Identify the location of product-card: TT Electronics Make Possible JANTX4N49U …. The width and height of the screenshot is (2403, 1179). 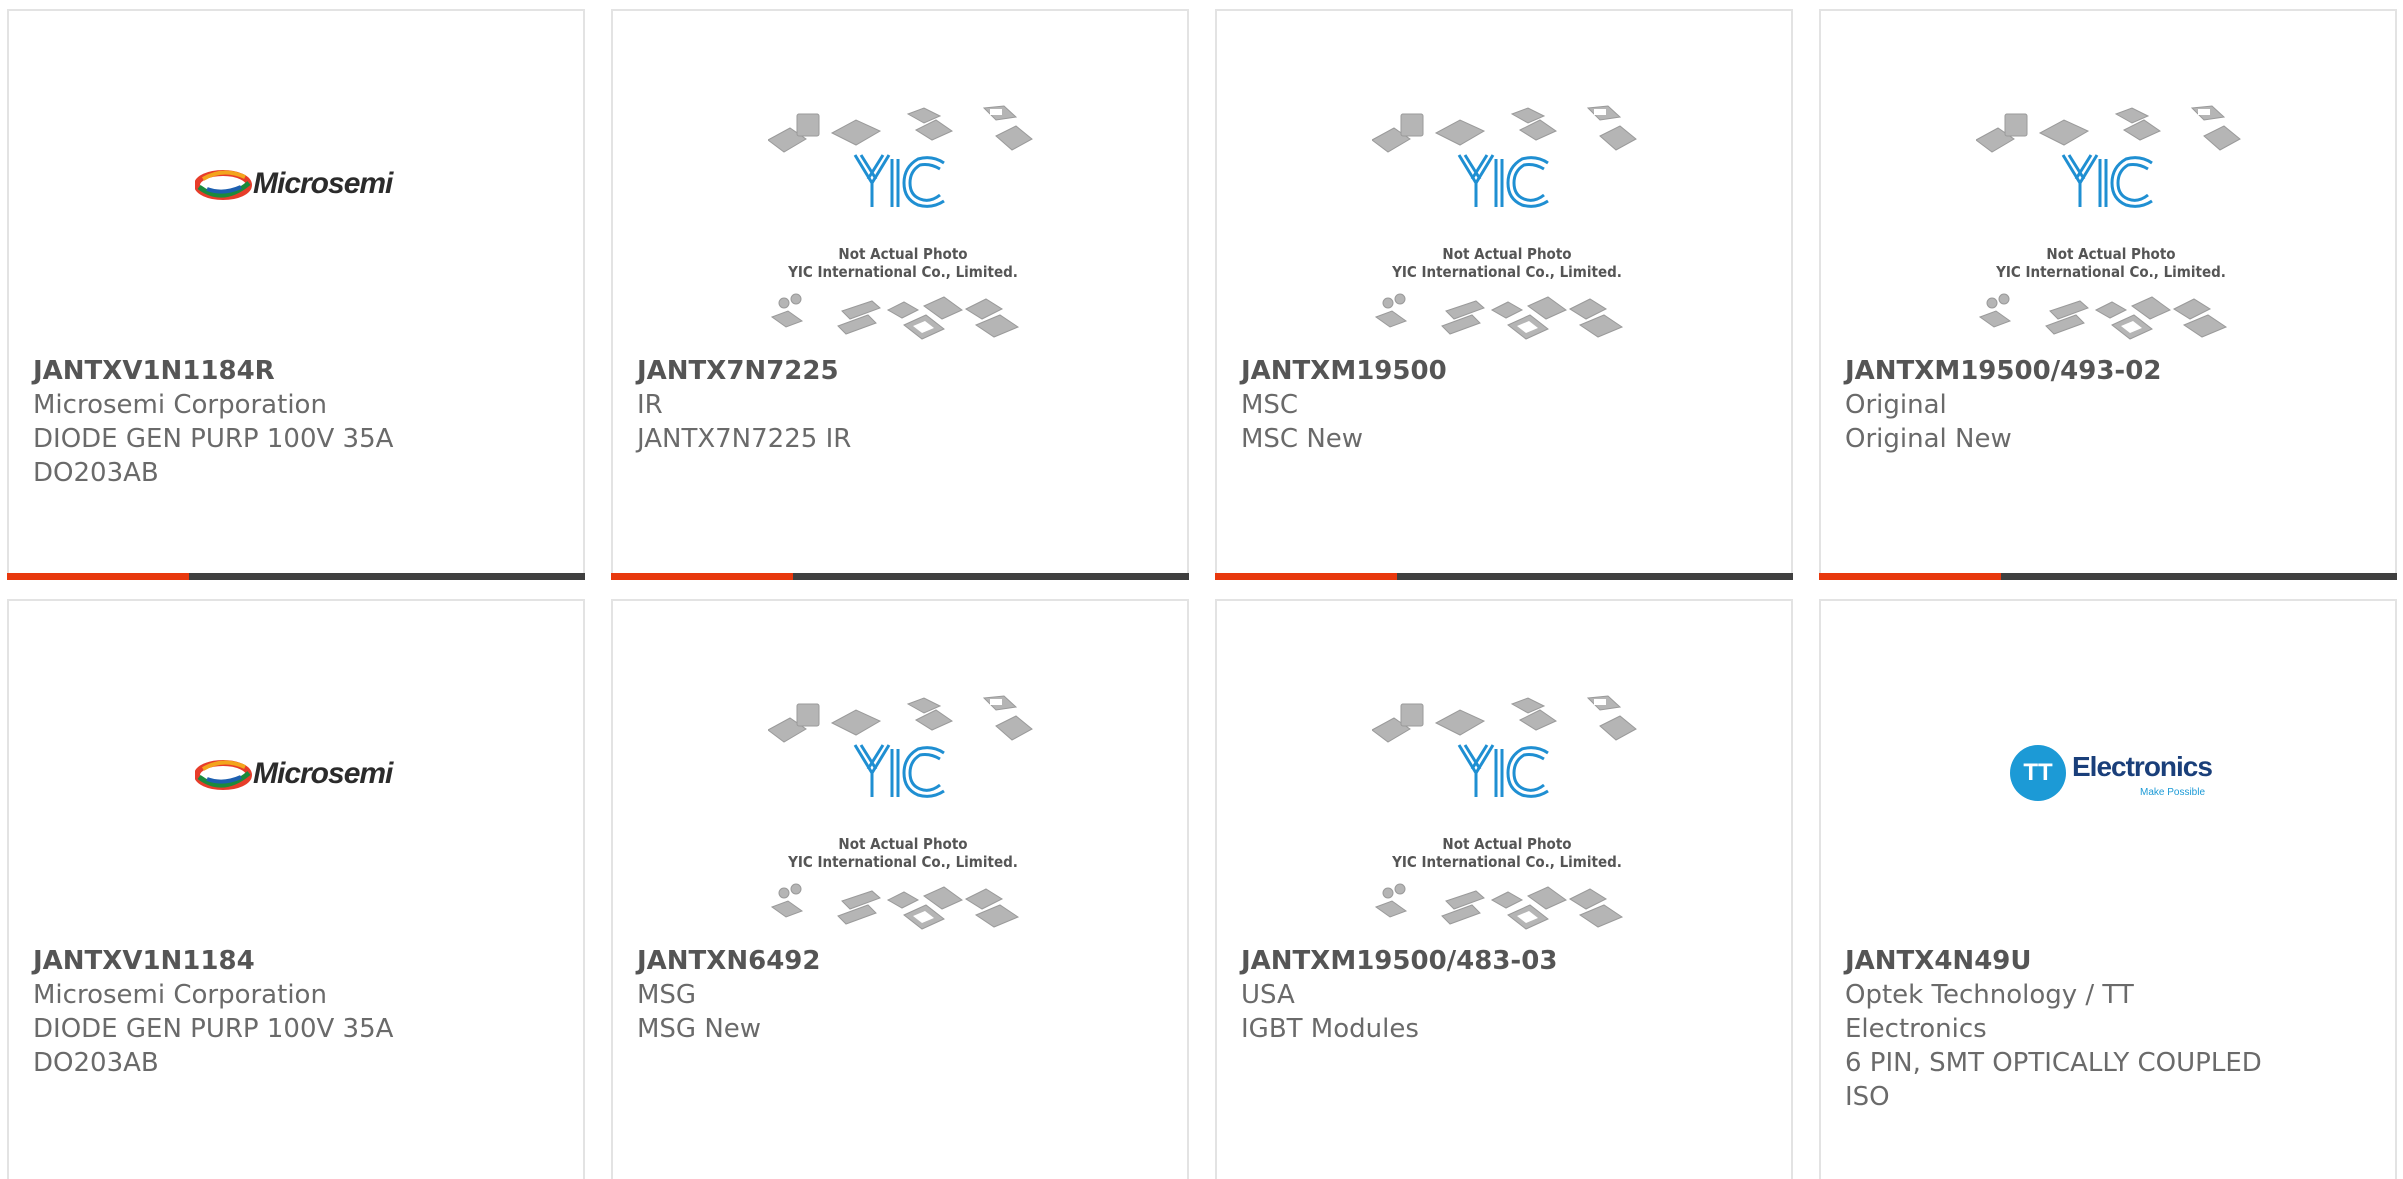
(2108, 889).